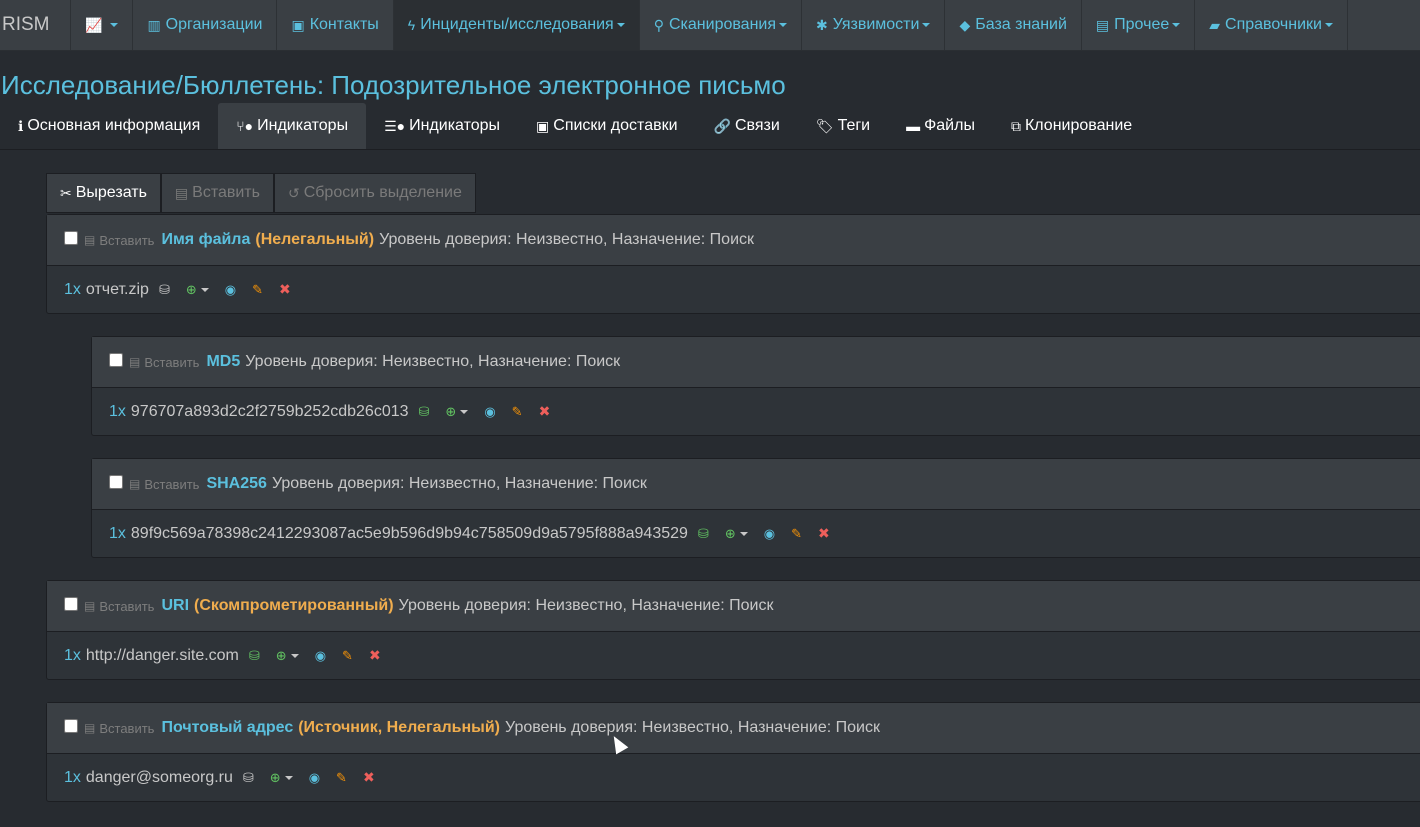 Image resolution: width=1420 pixels, height=827 pixels. I want to click on nav-other: ▤ Прочее, so click(1139, 25).